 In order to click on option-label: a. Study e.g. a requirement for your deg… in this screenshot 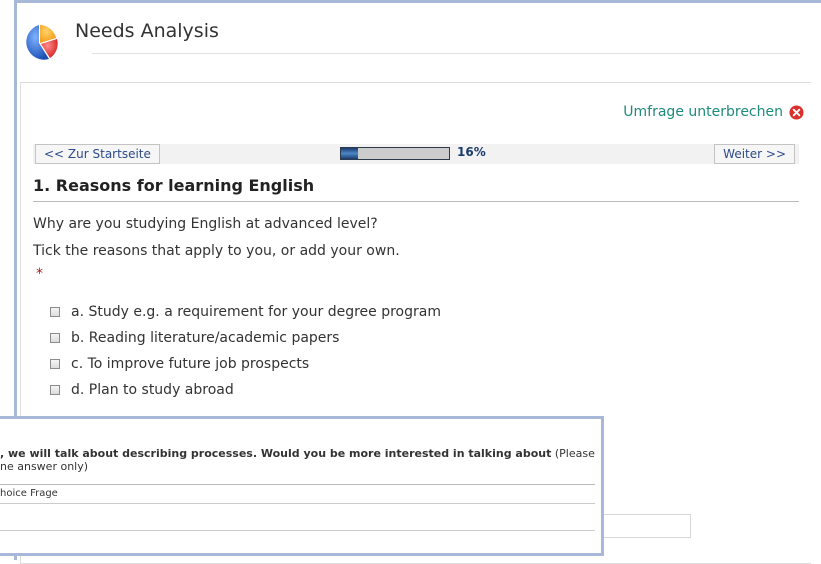, I will do `click(256, 312)`.